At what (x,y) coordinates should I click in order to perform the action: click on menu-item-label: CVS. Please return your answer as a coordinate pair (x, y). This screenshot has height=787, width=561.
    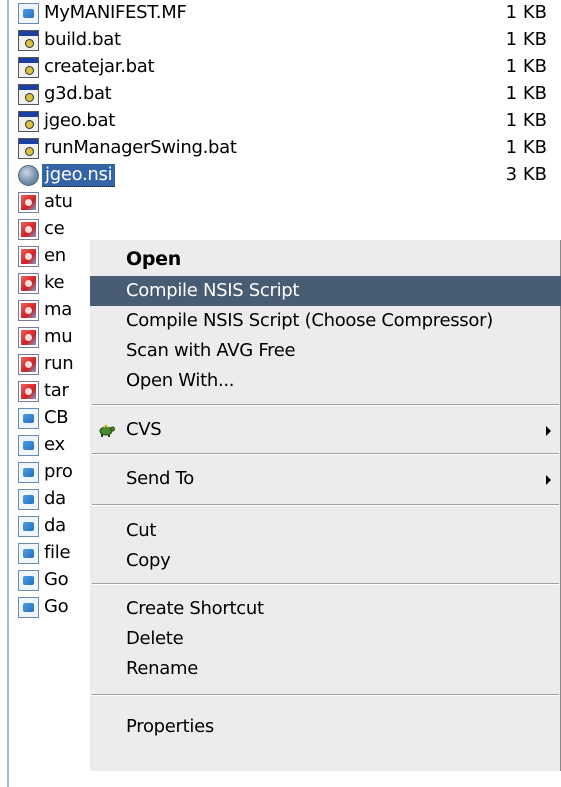
    Looking at the image, I should click on (144, 429).